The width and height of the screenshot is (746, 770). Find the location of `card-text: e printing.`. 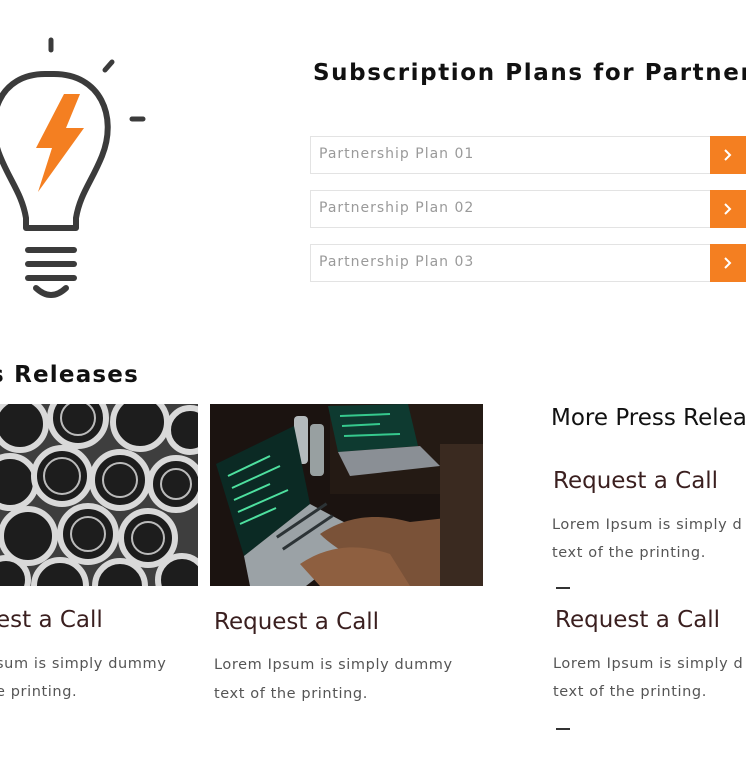

card-text: e printing. is located at coordinates (39, 692).